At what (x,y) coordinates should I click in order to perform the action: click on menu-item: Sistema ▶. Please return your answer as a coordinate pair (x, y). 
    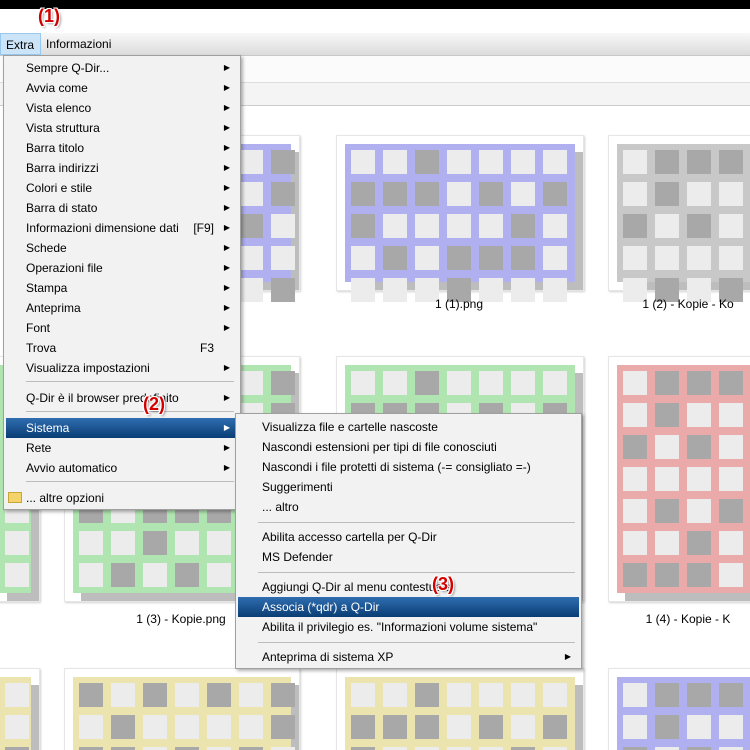
    Looking at the image, I should click on (122, 428).